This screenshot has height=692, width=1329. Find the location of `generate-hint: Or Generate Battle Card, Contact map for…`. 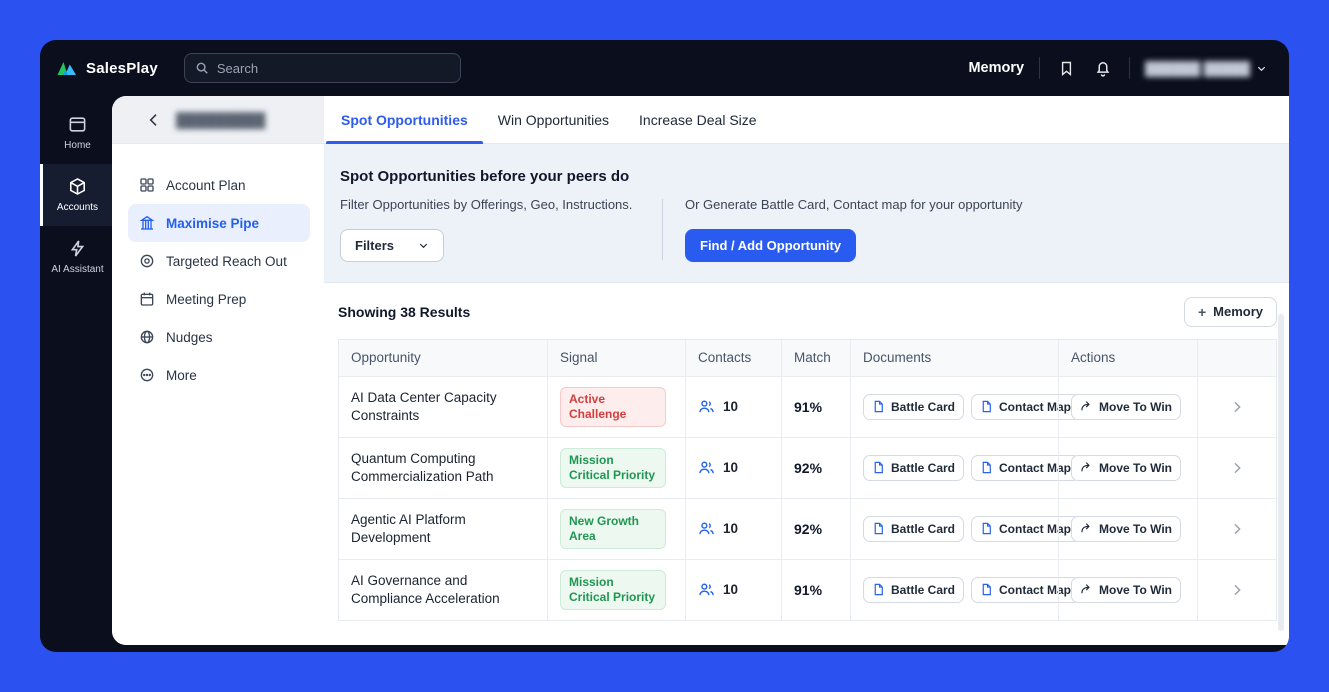

generate-hint: Or Generate Battle Card, Contact map for… is located at coordinates (854, 204).